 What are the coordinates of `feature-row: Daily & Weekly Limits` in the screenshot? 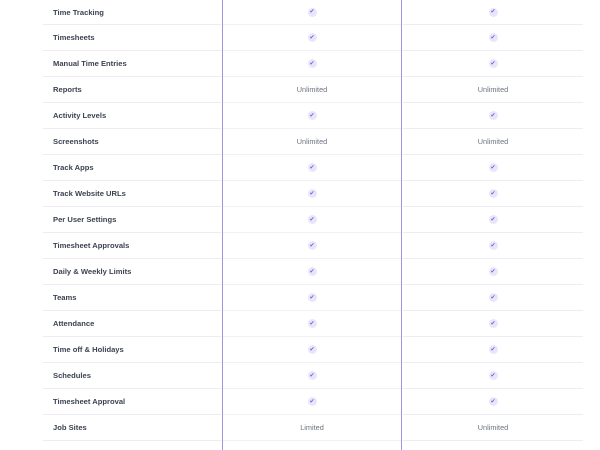 It's located at (132, 272).